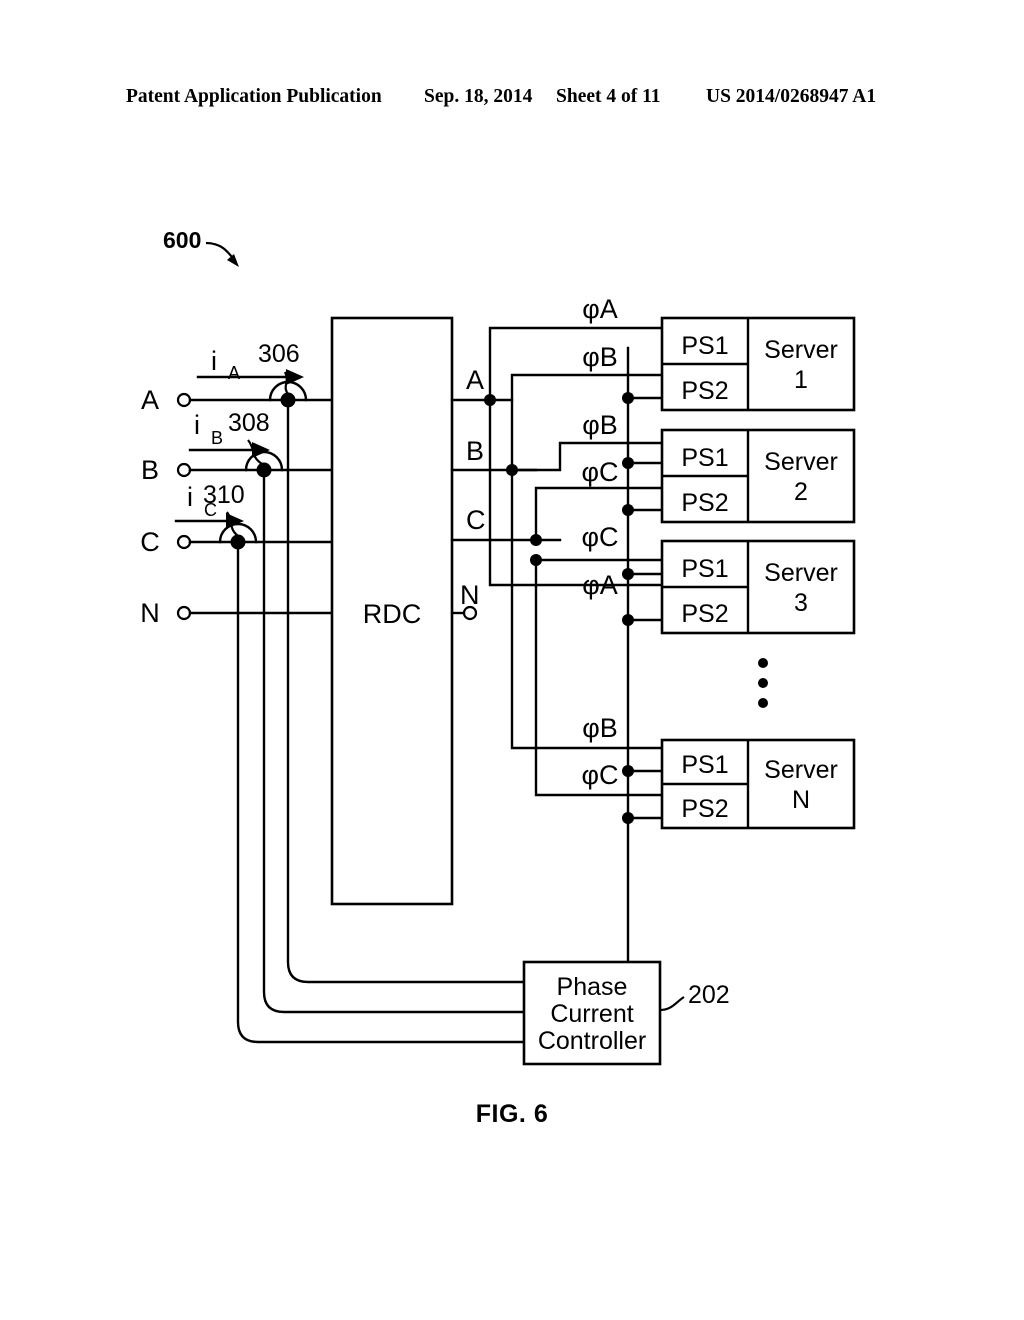  What do you see at coordinates (672, 1004) in the screenshot?
I see `controller-reference-leader` at bounding box center [672, 1004].